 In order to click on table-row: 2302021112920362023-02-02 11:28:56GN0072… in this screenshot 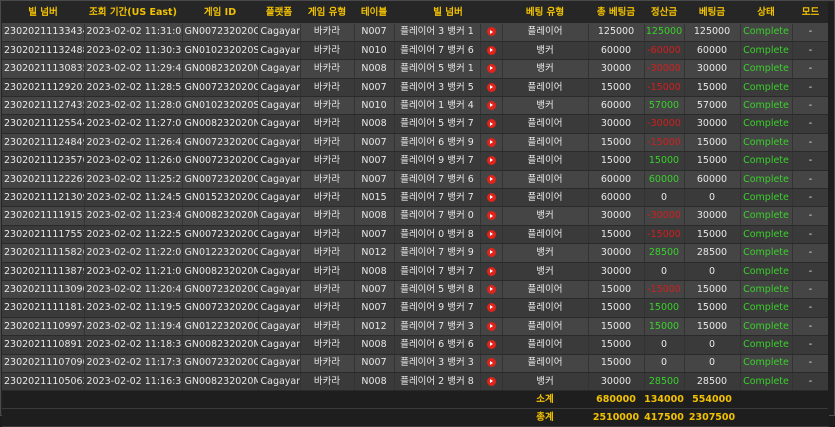, I will do `click(416, 88)`.